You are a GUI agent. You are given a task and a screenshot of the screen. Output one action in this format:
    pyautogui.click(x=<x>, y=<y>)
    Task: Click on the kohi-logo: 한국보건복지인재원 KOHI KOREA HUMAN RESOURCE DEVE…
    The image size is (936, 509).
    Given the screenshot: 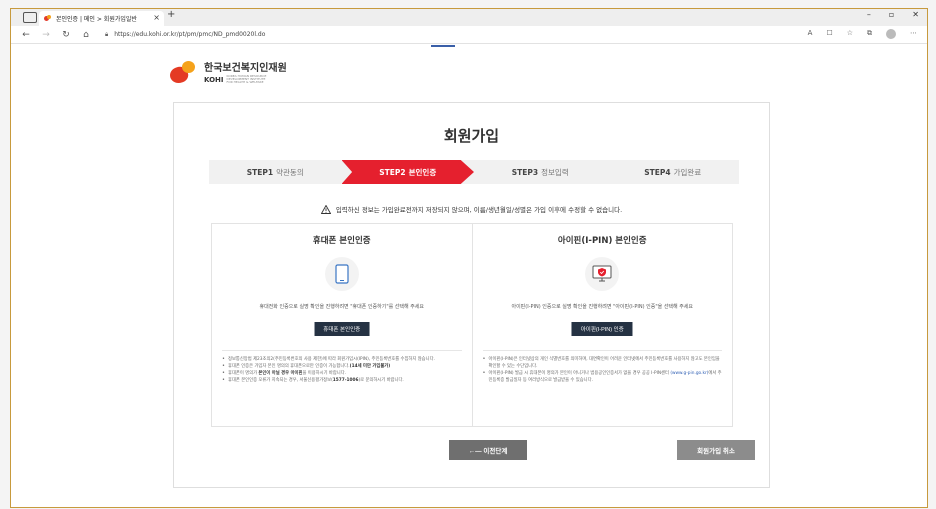 What is the action you would take?
    pyautogui.click(x=227, y=72)
    